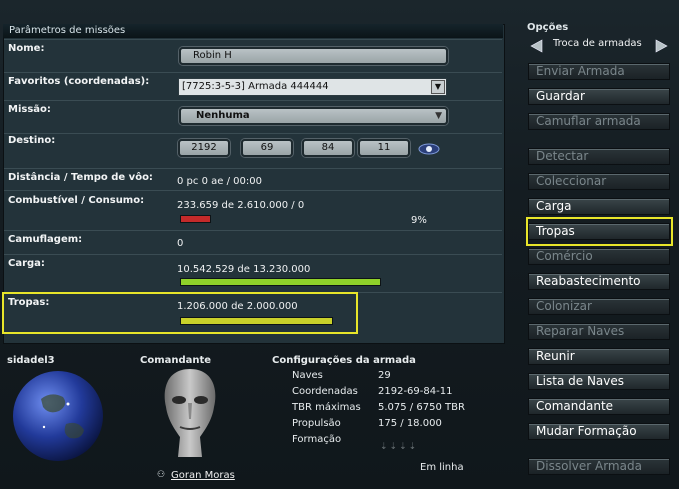 Image resolution: width=679 pixels, height=489 pixels. What do you see at coordinates (29, 109) in the screenshot?
I see `mission-label: Missão:` at bounding box center [29, 109].